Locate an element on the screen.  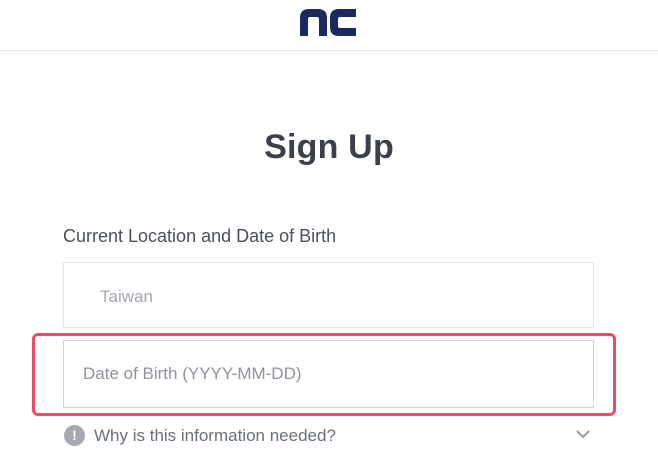
chevron-down-icon is located at coordinates (583, 434).